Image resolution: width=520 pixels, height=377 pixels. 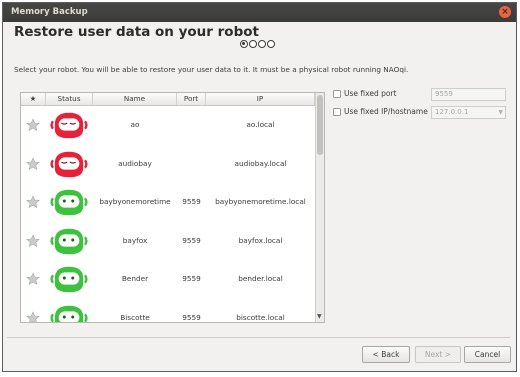 What do you see at coordinates (438, 354) in the screenshot?
I see `next-button: Next >` at bounding box center [438, 354].